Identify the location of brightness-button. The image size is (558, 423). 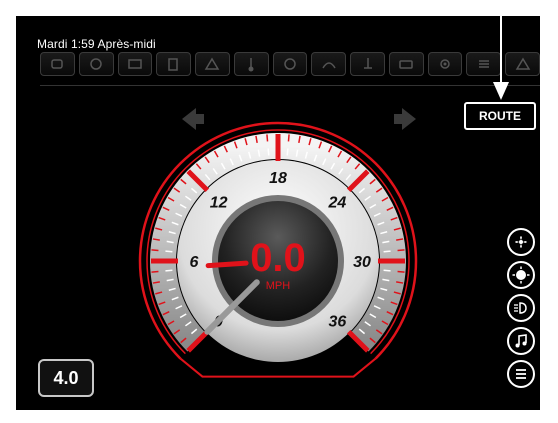
(521, 275).